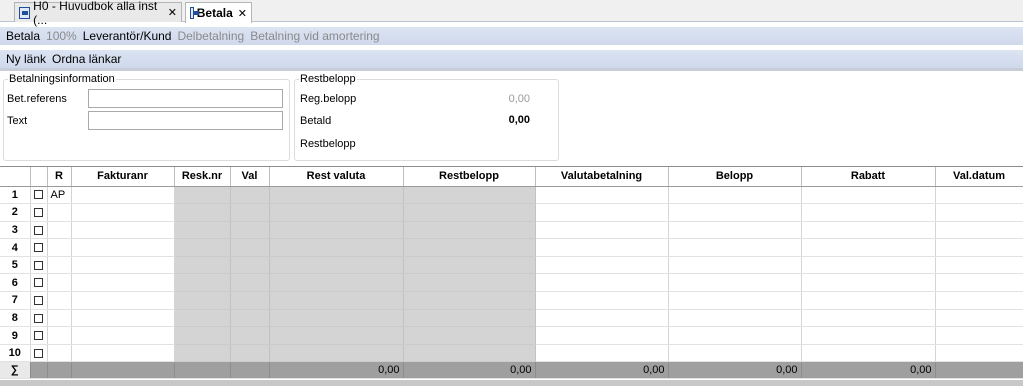 This screenshot has width=1023, height=386. I want to click on betala-button: Betala, so click(23, 36).